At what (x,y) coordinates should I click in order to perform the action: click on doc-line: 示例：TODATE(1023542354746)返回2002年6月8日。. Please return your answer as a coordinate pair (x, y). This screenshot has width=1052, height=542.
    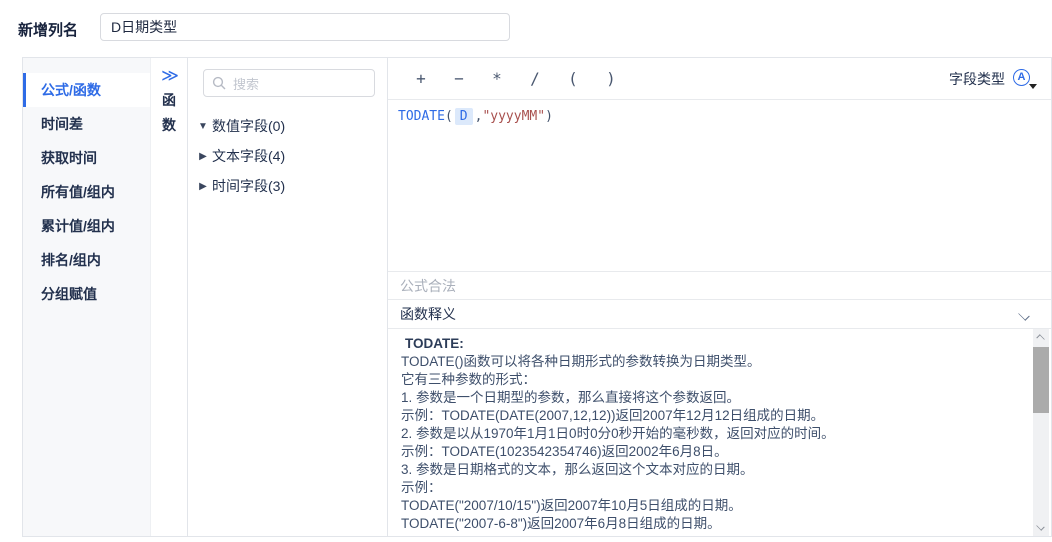
    Looking at the image, I should click on (564, 451).